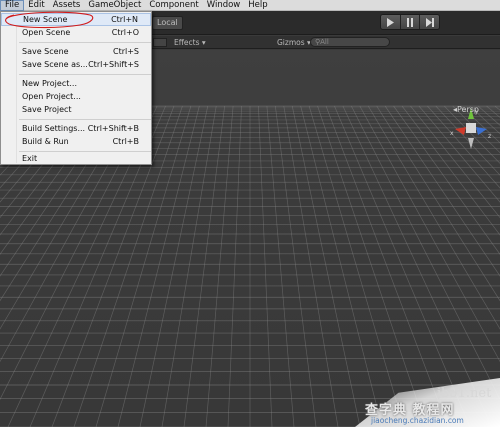 The height and width of the screenshot is (427, 500). What do you see at coordinates (76, 109) in the screenshot?
I see `menu-item-save-project: Save Project` at bounding box center [76, 109].